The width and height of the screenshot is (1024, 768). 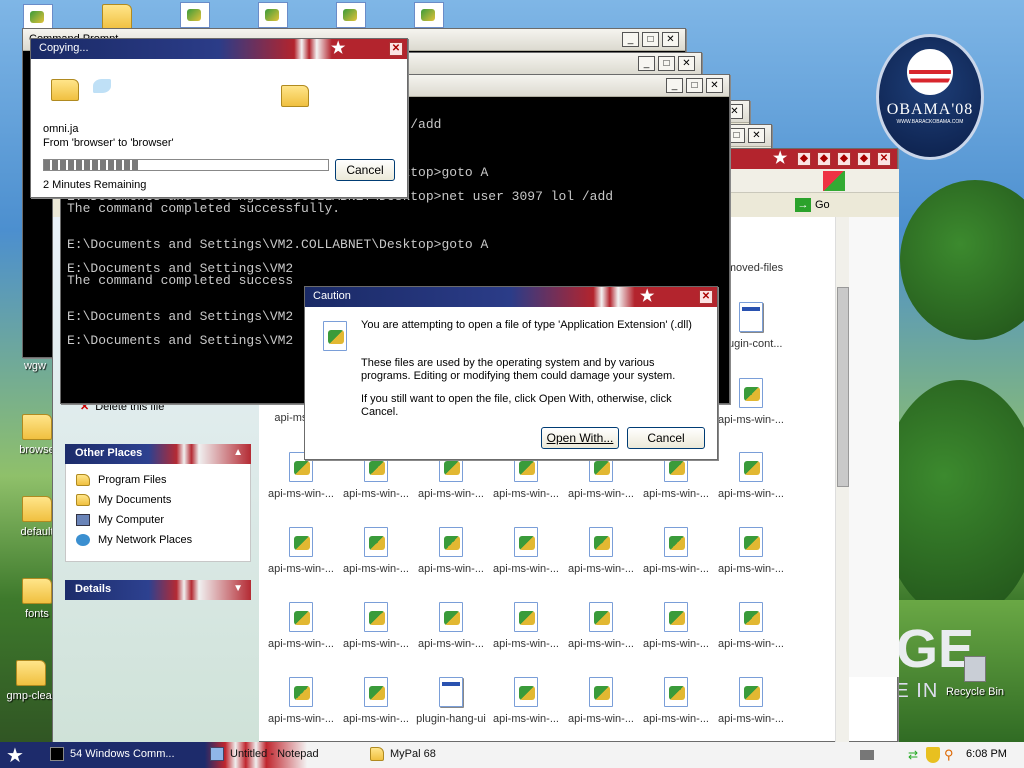 I want to click on file-item: plugin-hang-ui, so click(x=451, y=701).